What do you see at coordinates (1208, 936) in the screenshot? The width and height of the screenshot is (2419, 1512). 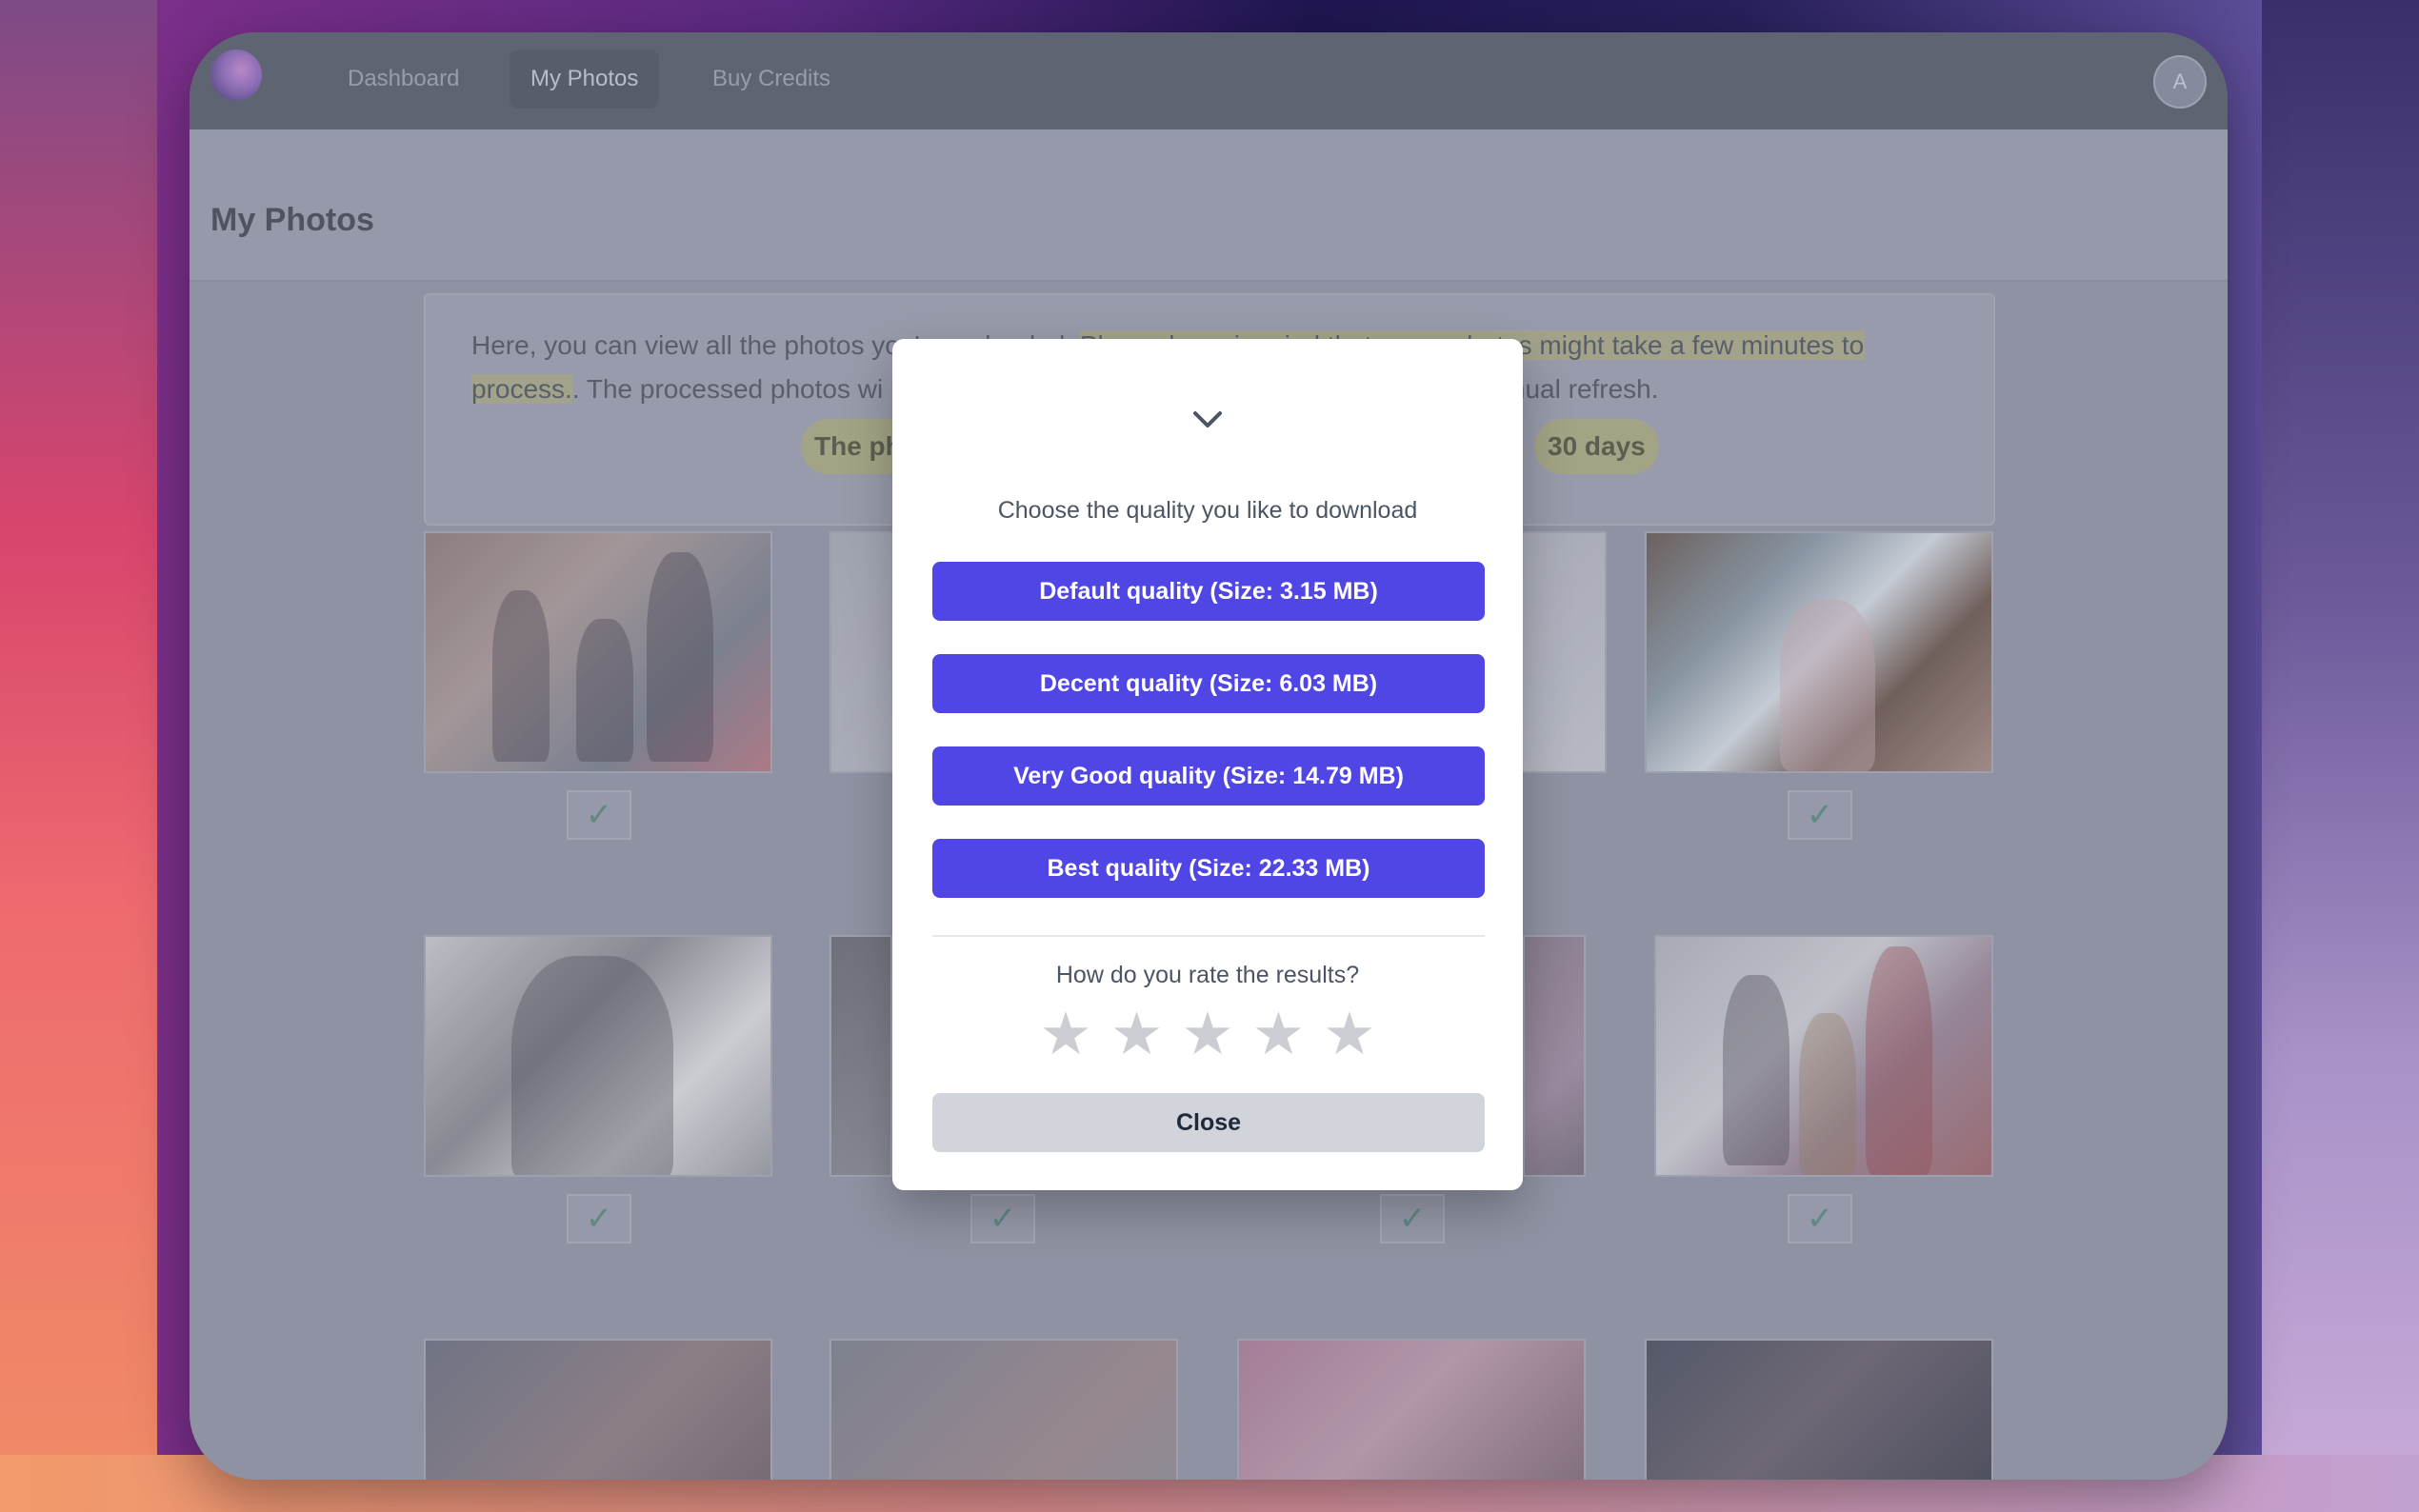 I see `divider` at bounding box center [1208, 936].